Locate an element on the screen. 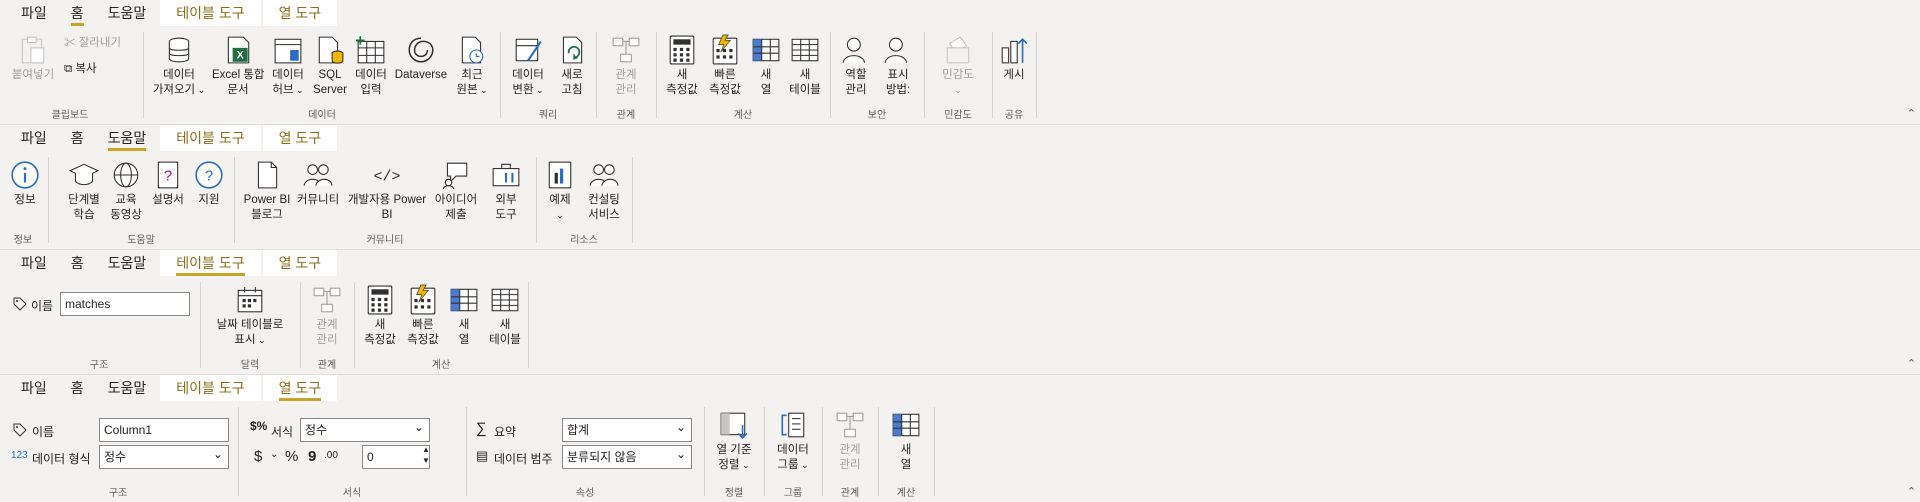  group-label-relationships: 관계 is located at coordinates (327, 365).